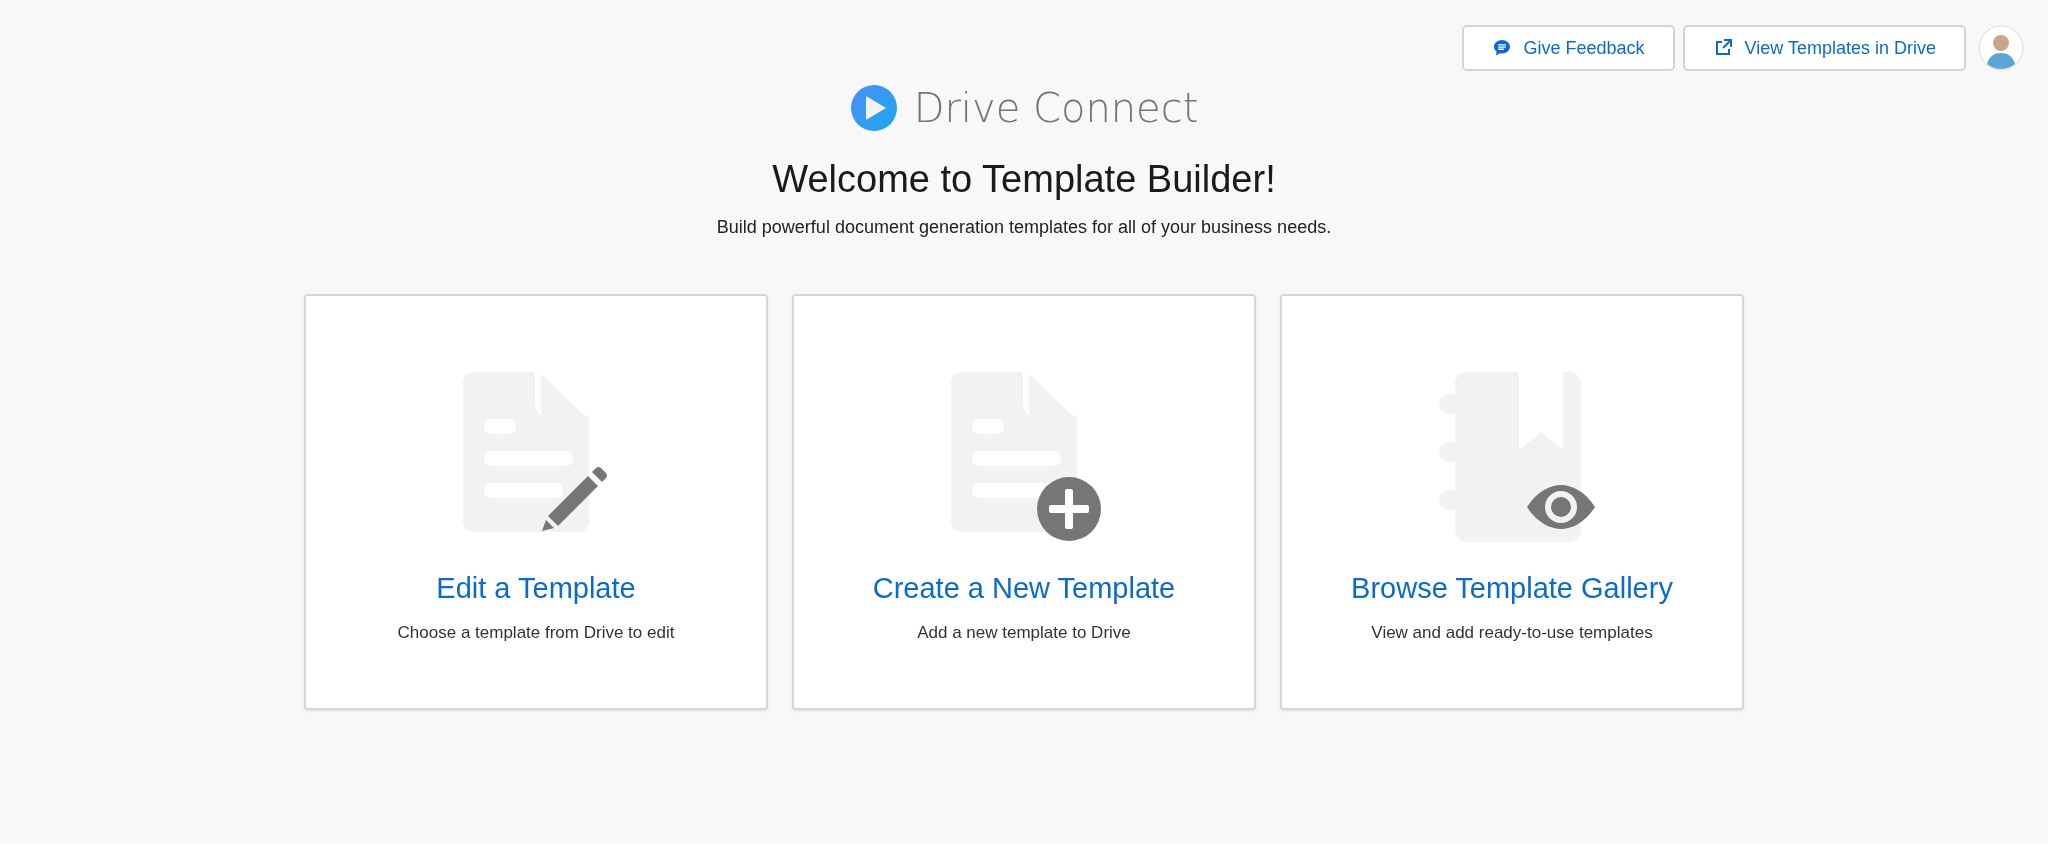  I want to click on card-description: Add a new template to Drive, so click(1024, 633).